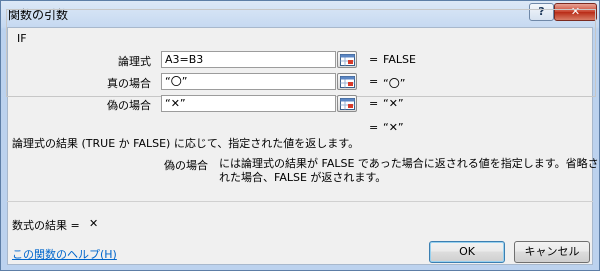  Describe the element at coordinates (134, 61) in the screenshot. I see `arg-label-logical-test: 論理式` at that location.